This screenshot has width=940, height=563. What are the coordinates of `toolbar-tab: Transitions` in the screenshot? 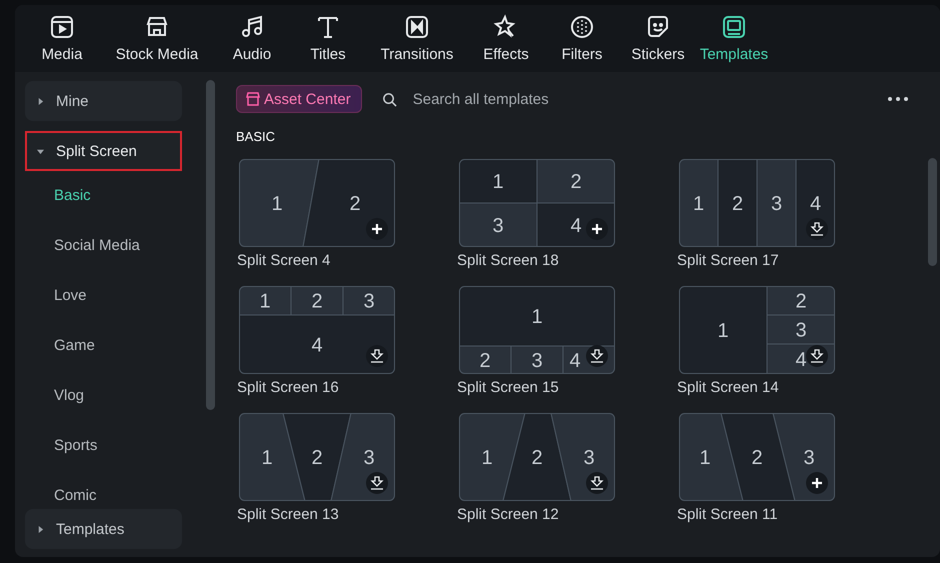 It's located at (417, 38).